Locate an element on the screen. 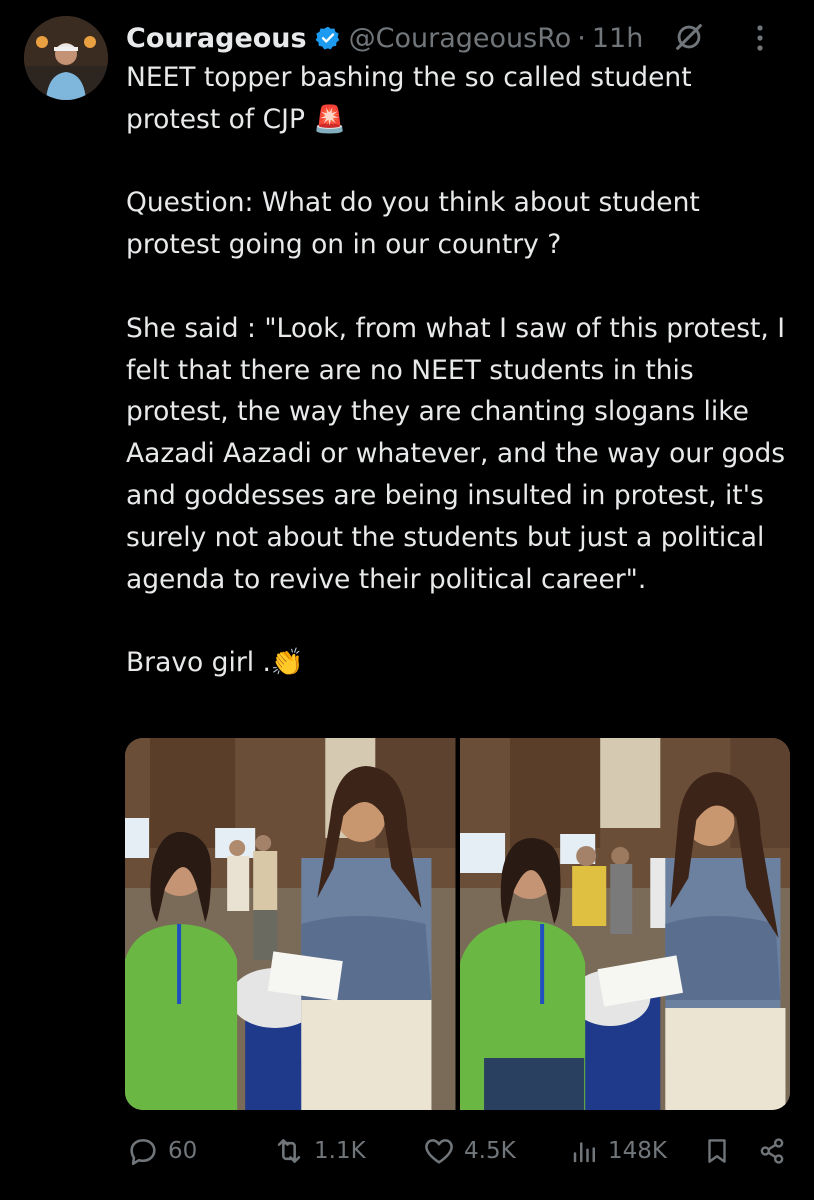 The height and width of the screenshot is (1200, 814). author-name: Courageous is located at coordinates (216, 38).